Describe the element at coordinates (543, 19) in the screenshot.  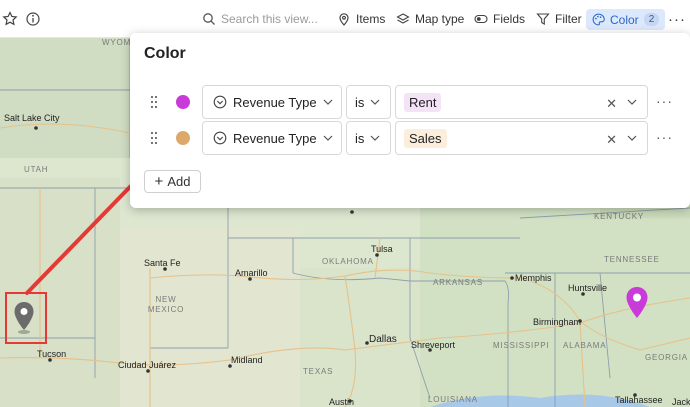
I see `filter-icon` at that location.